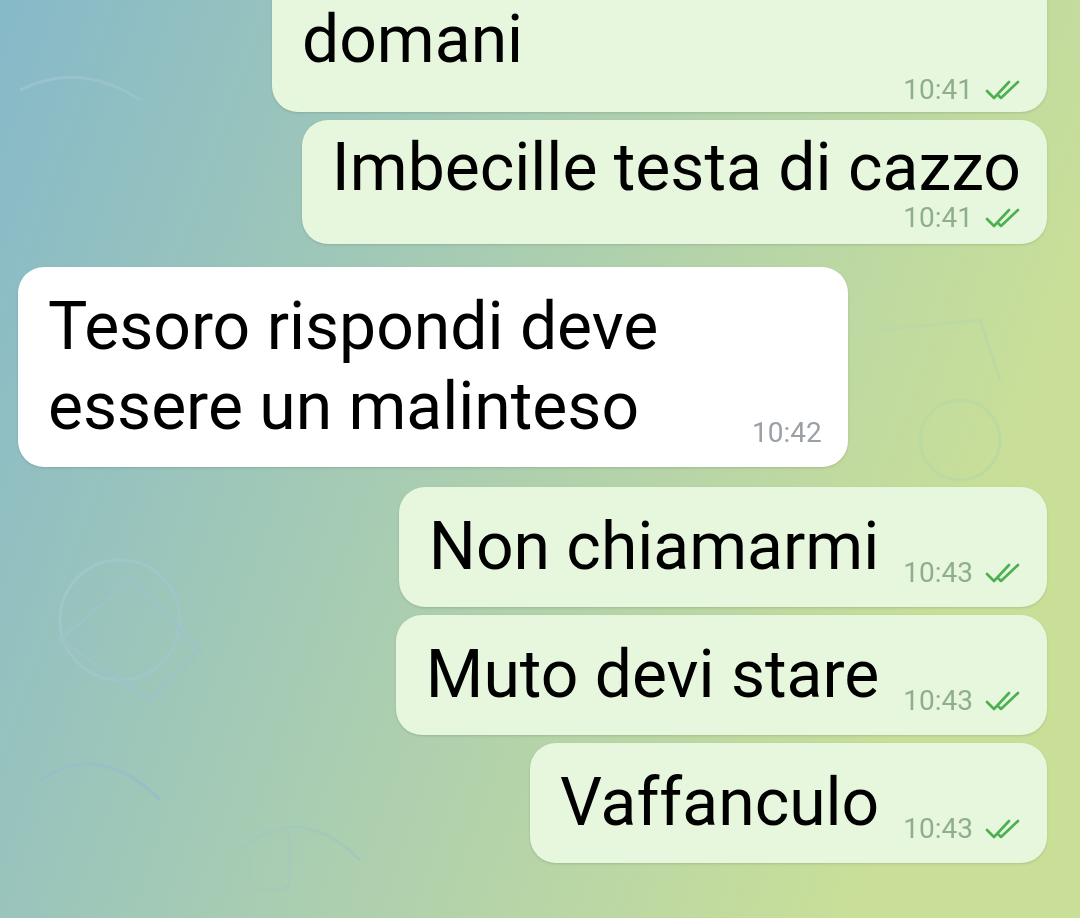 The height and width of the screenshot is (918, 1080). Describe the element at coordinates (719, 802) in the screenshot. I see `message-text: Vaffanculo` at that location.